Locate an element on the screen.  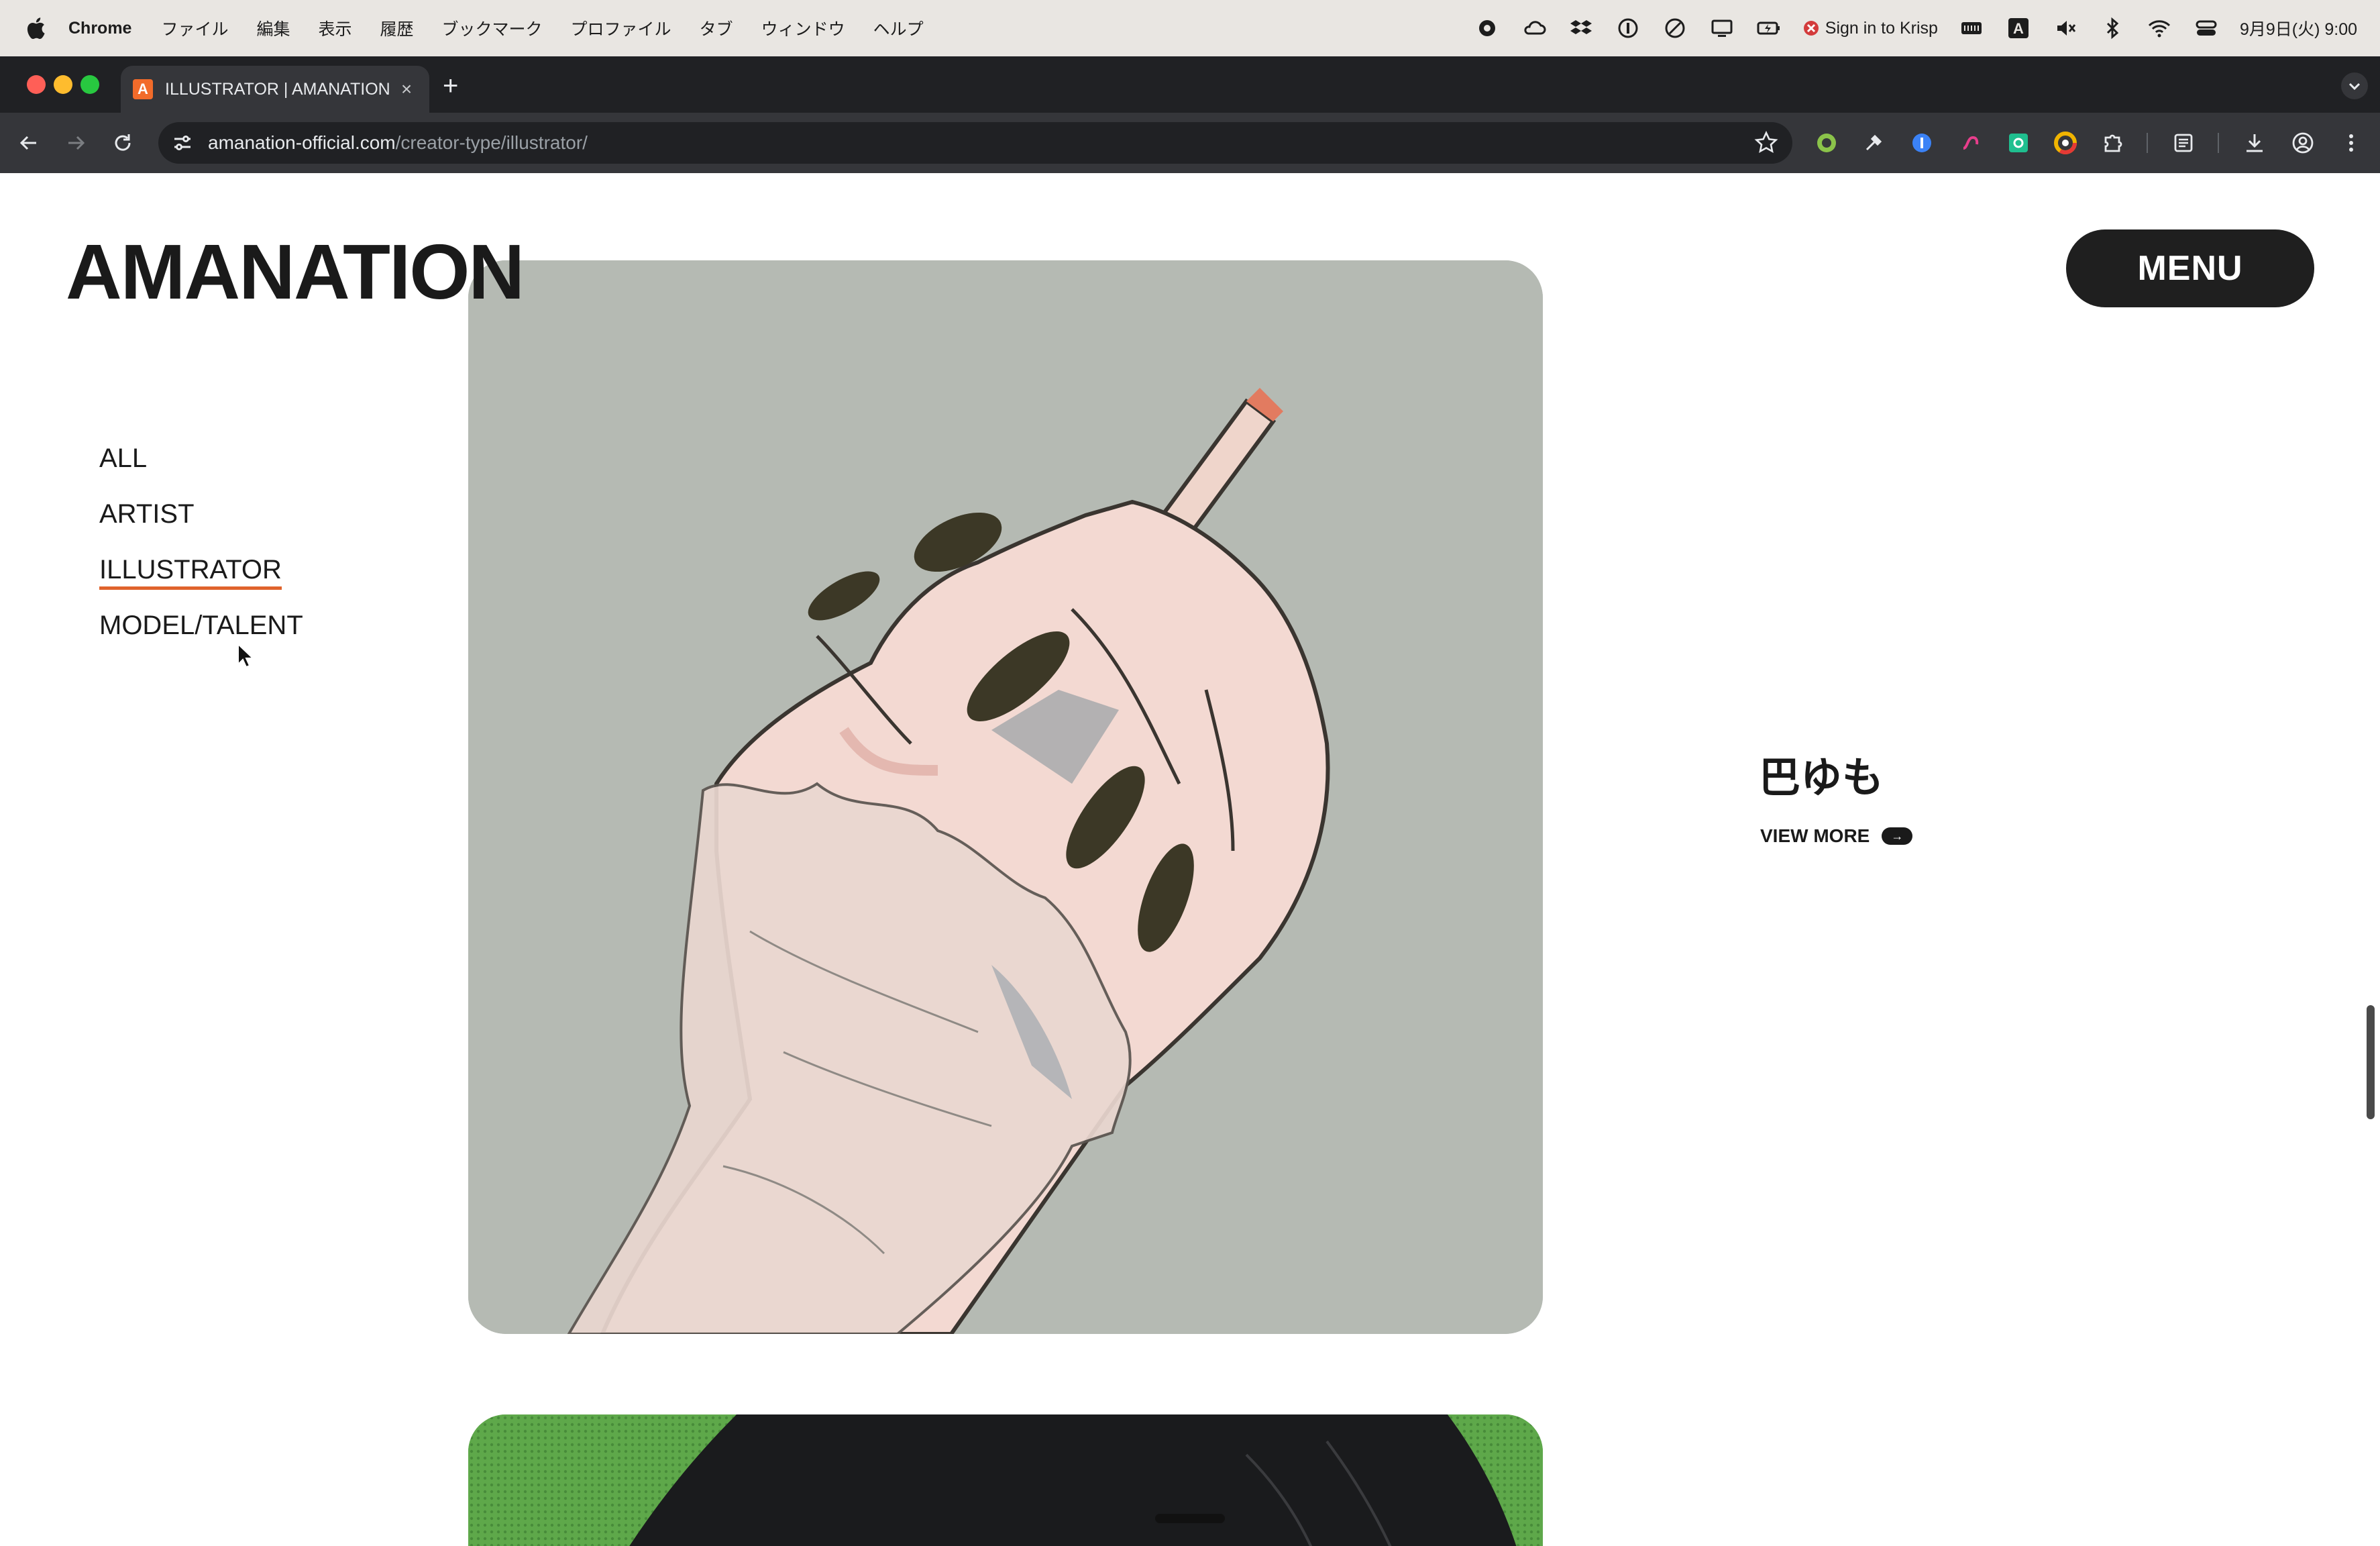
krisp-label: Sign in to Krisp is located at coordinates (1881, 28).